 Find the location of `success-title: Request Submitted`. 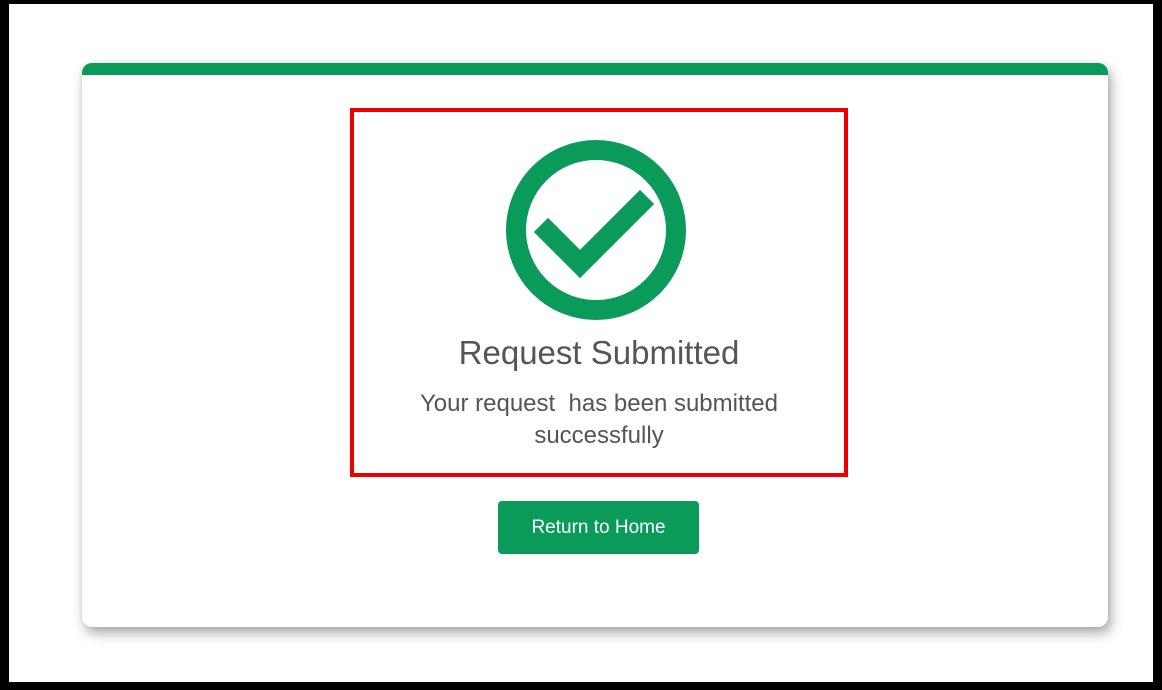

success-title: Request Submitted is located at coordinates (599, 352).